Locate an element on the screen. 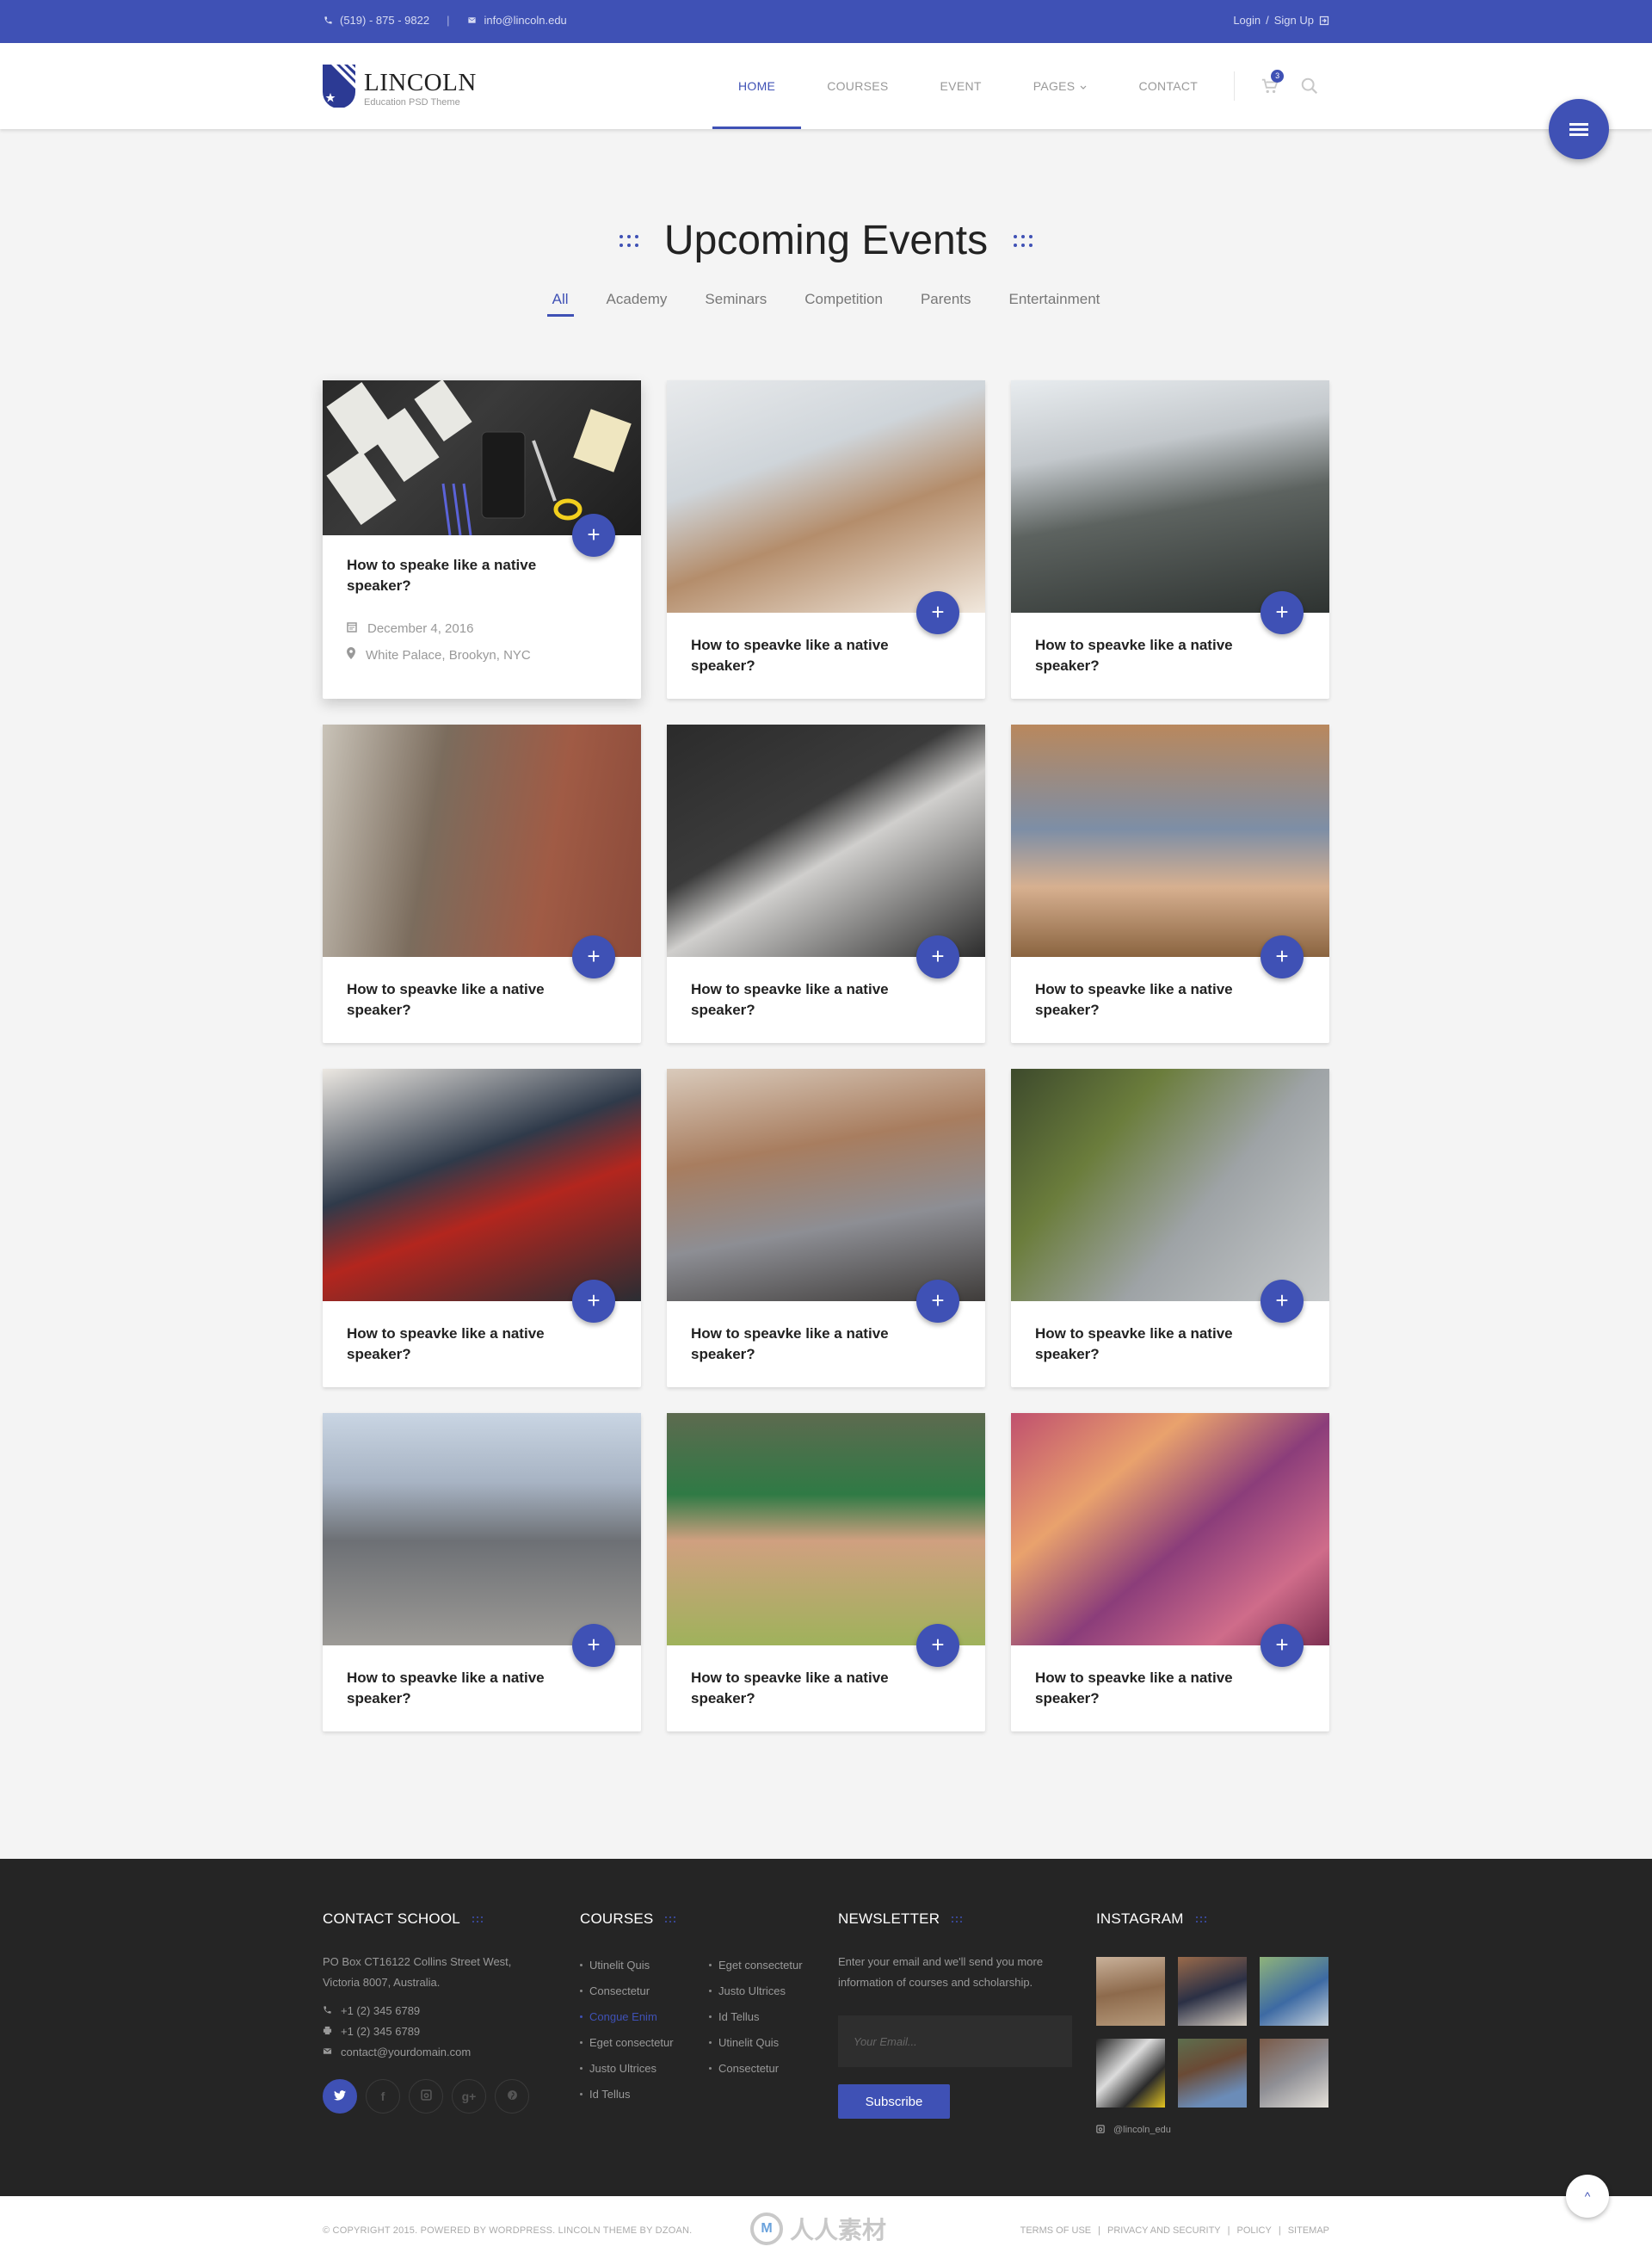 The image size is (1652, 2265). facebook-button: f is located at coordinates (383, 2096).